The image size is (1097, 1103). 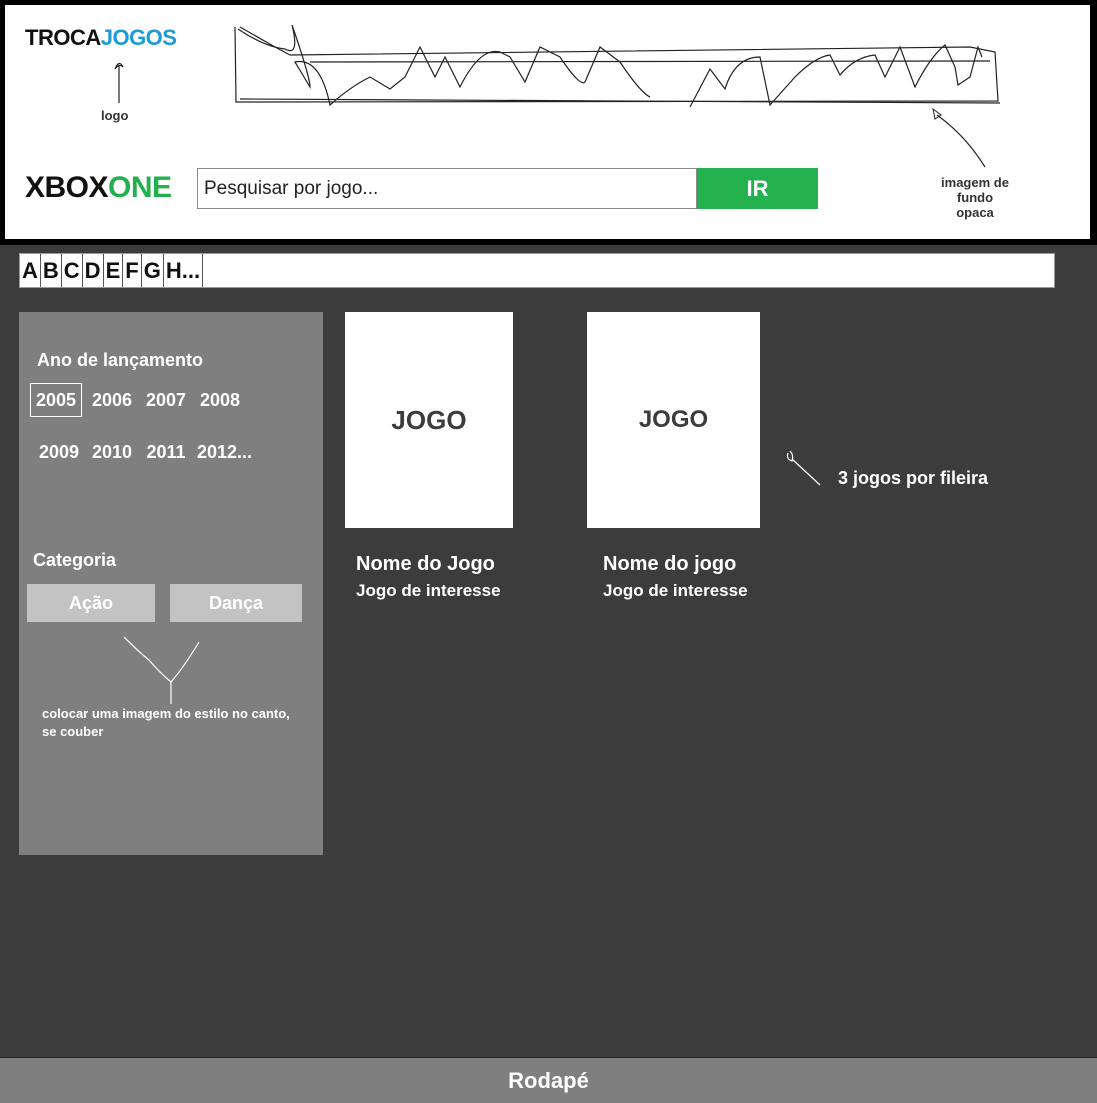 I want to click on letter-f: F, so click(x=132, y=270).